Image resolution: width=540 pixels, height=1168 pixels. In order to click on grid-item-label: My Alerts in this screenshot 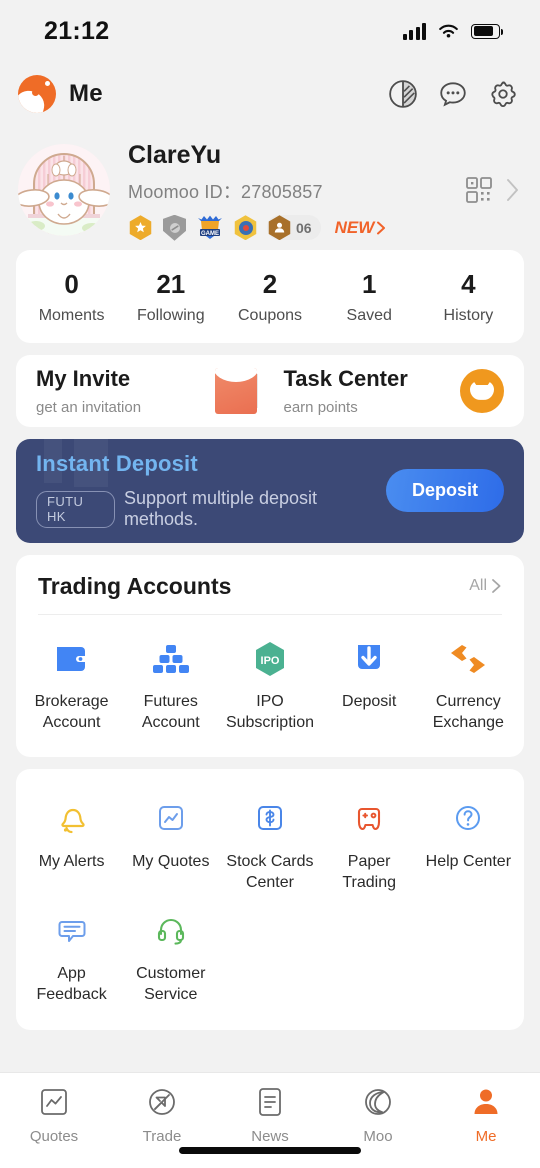, I will do `click(71, 862)`.